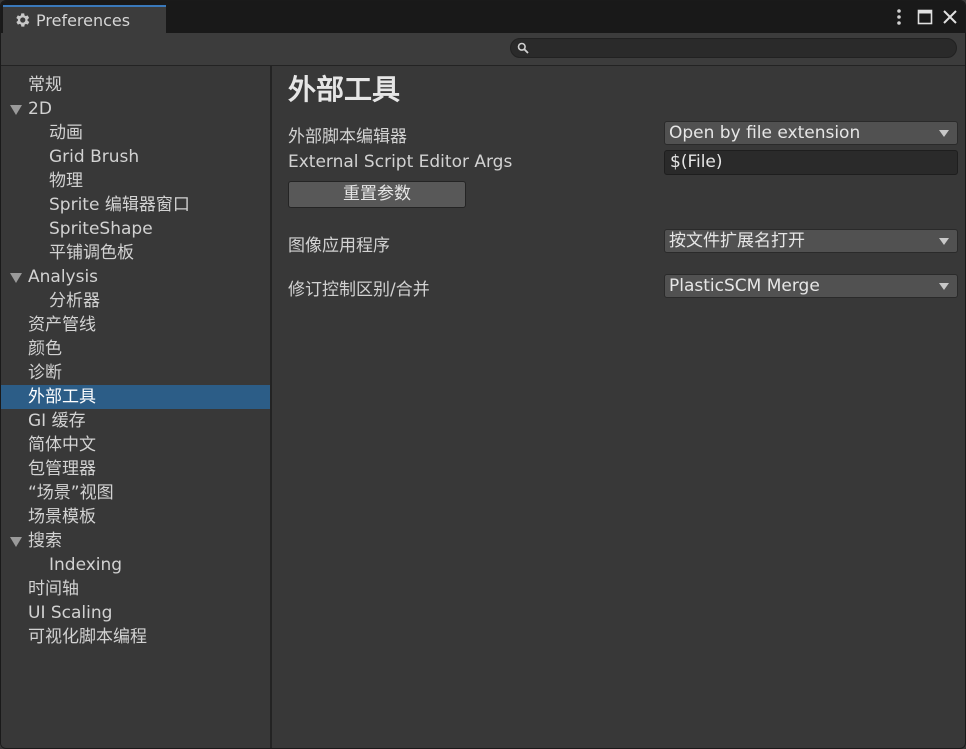 The width and height of the screenshot is (966, 749). I want to click on sidebar-item: 常规, so click(135, 85).